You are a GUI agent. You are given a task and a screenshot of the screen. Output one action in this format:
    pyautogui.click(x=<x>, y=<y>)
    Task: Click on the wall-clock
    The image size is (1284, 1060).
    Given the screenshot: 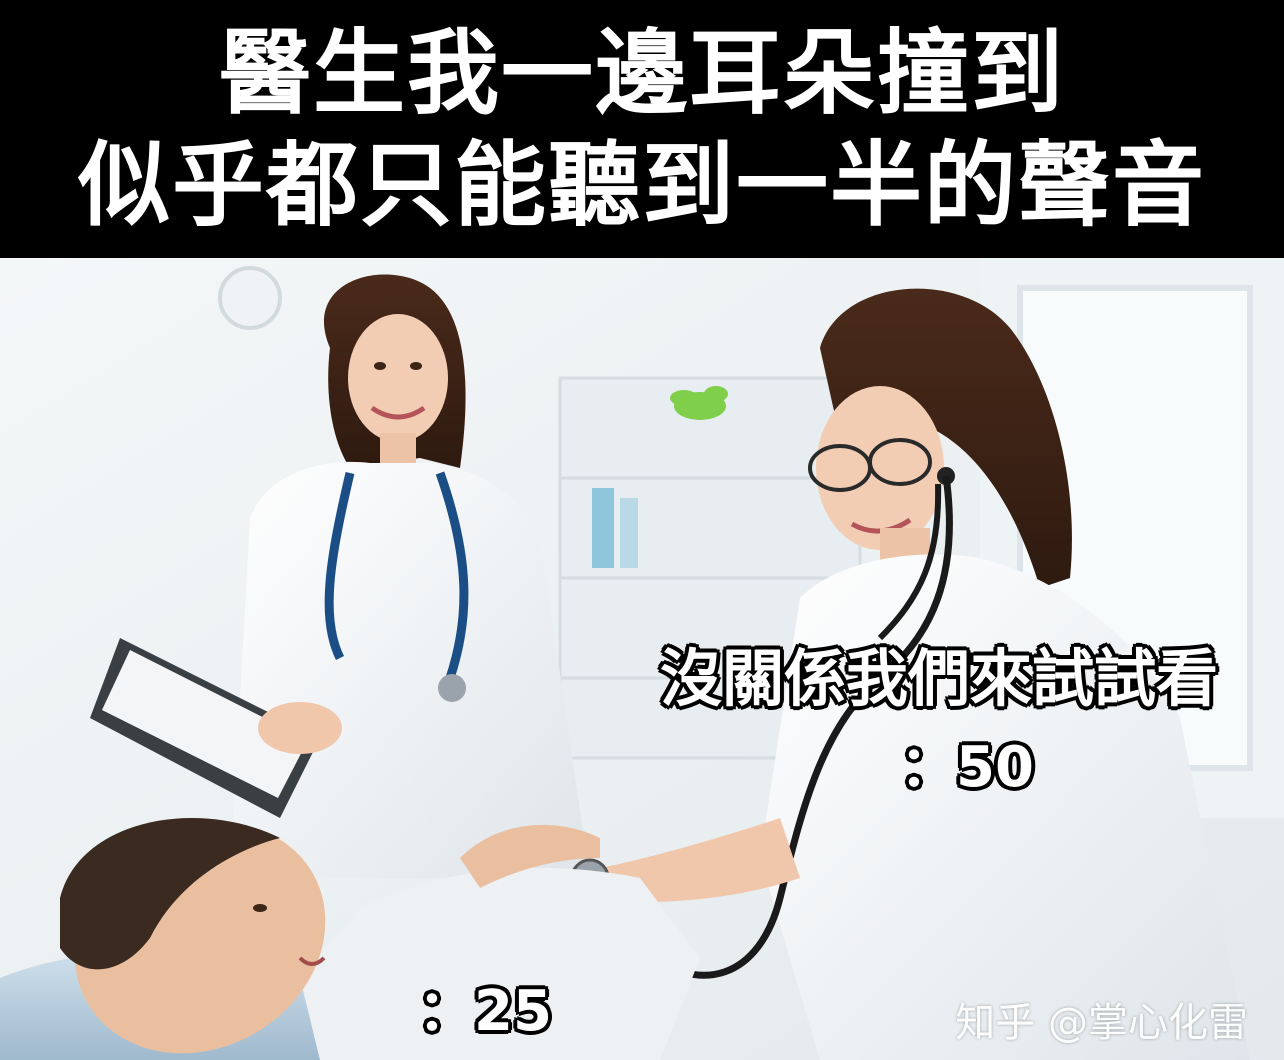 What is the action you would take?
    pyautogui.click(x=250, y=298)
    